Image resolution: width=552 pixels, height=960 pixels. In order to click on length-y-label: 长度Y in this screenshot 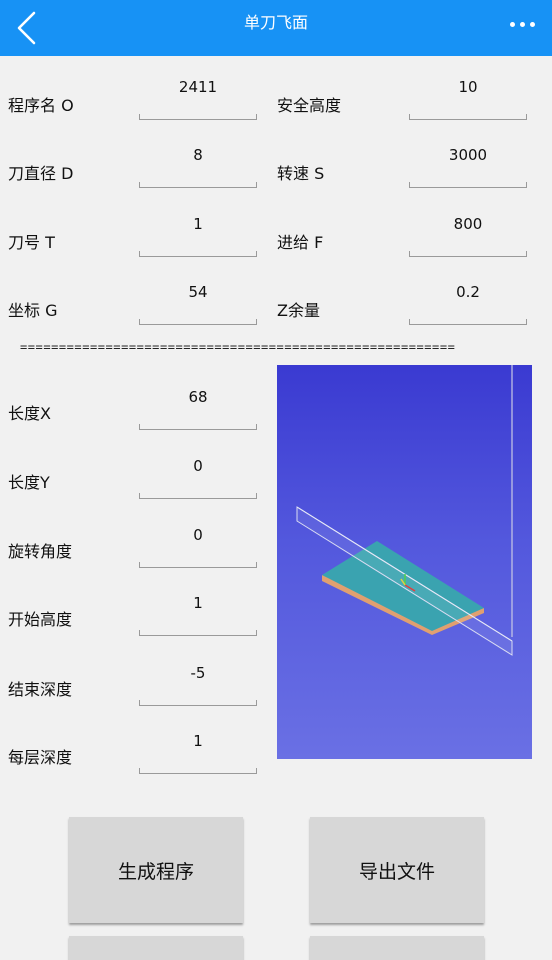, I will do `click(29, 482)`.